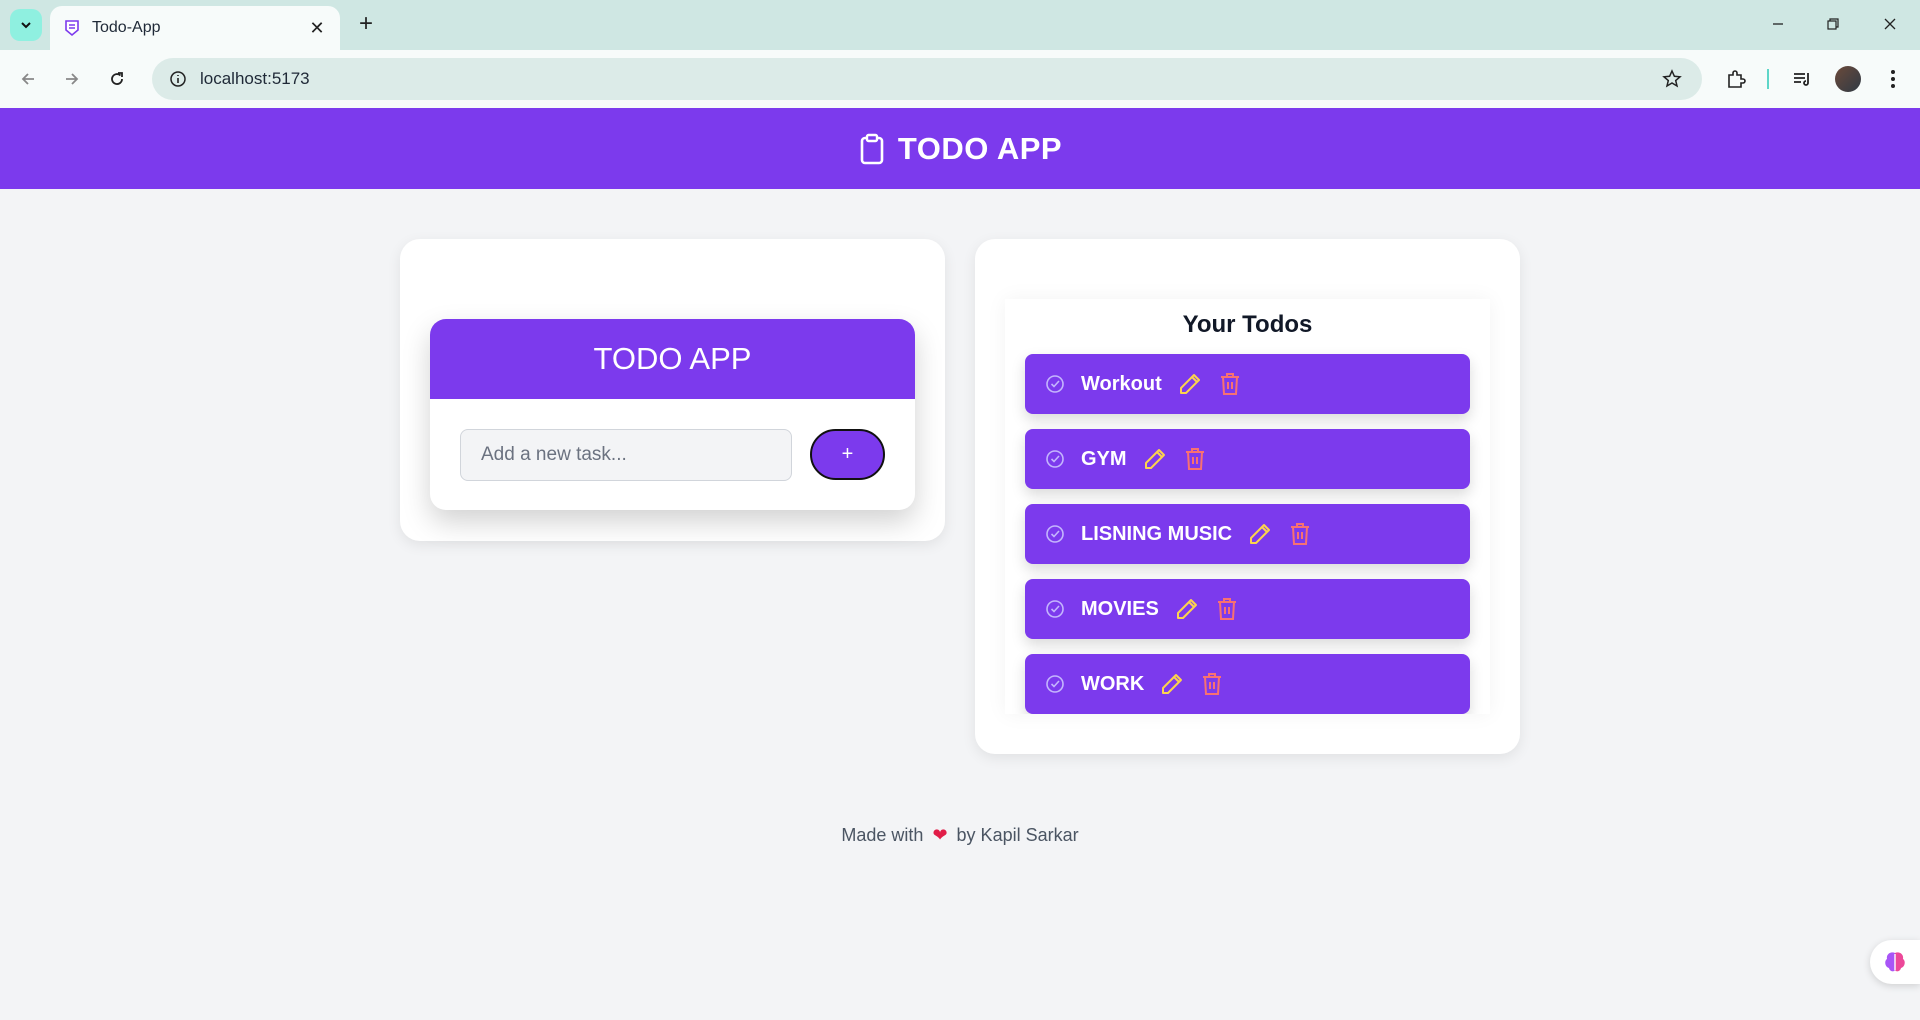 This screenshot has width=1920, height=1020. I want to click on forward-icon, so click(72, 79).